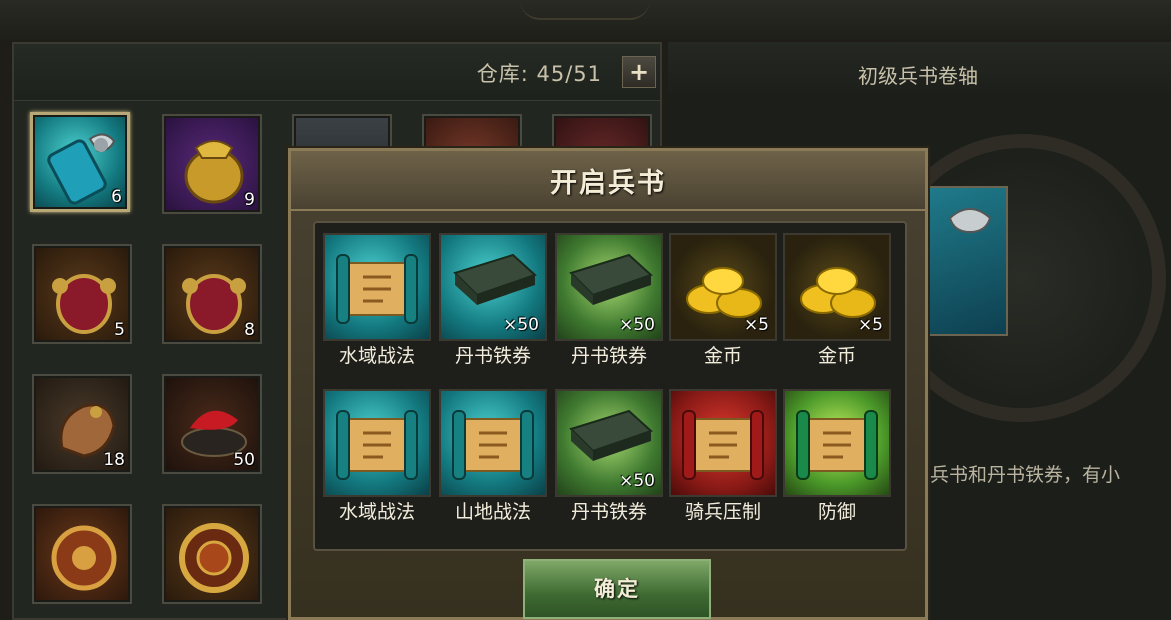 The height and width of the screenshot is (620, 1171). I want to click on item-count: 9, so click(249, 200).